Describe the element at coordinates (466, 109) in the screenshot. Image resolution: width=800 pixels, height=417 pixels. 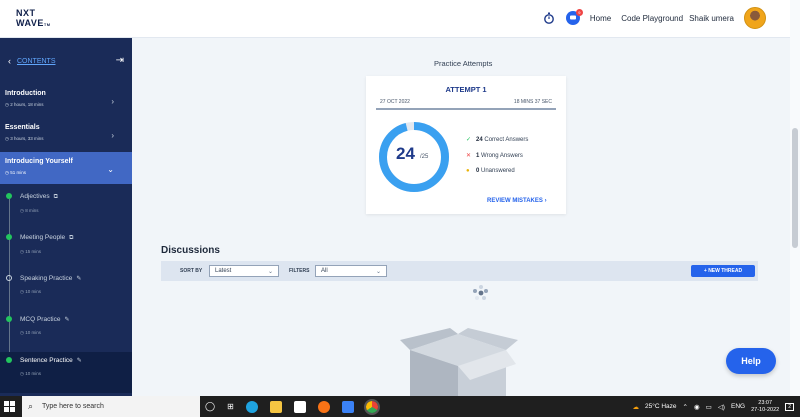
I see `attempt-divider` at that location.